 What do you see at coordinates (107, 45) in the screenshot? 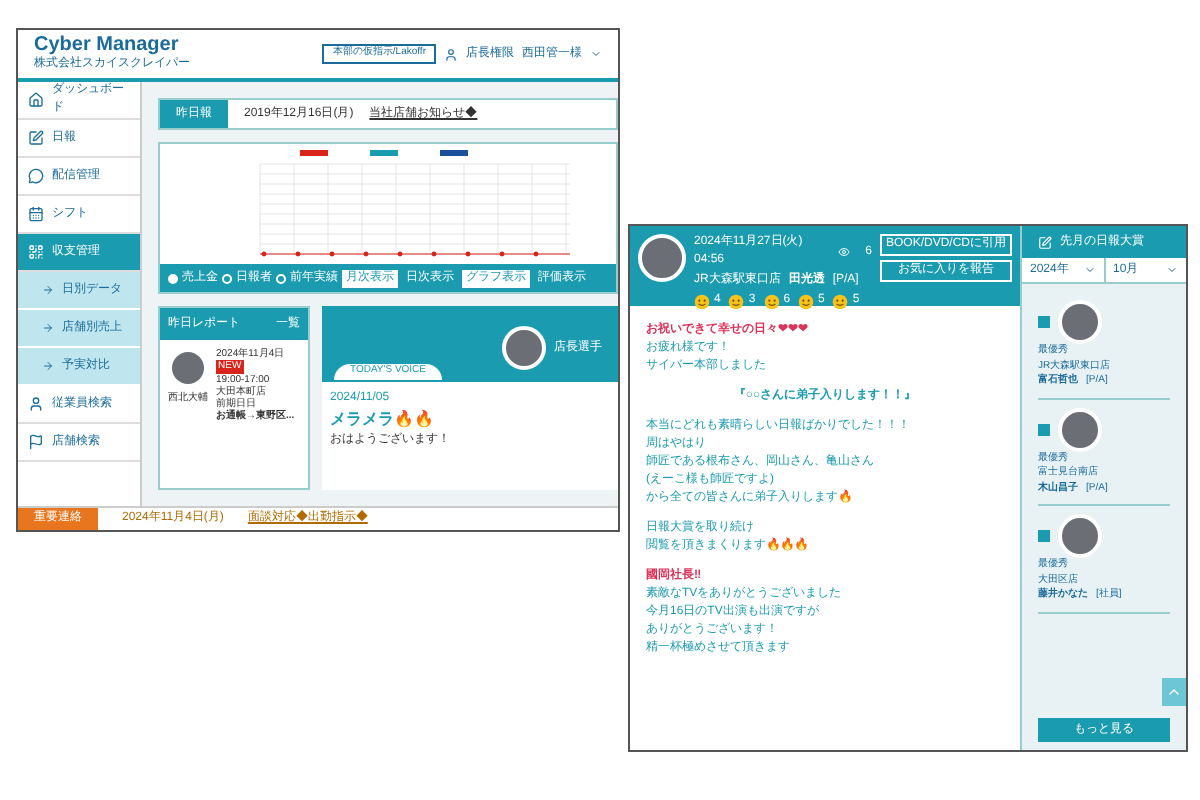
I see `app-title: Cyber Manager` at bounding box center [107, 45].